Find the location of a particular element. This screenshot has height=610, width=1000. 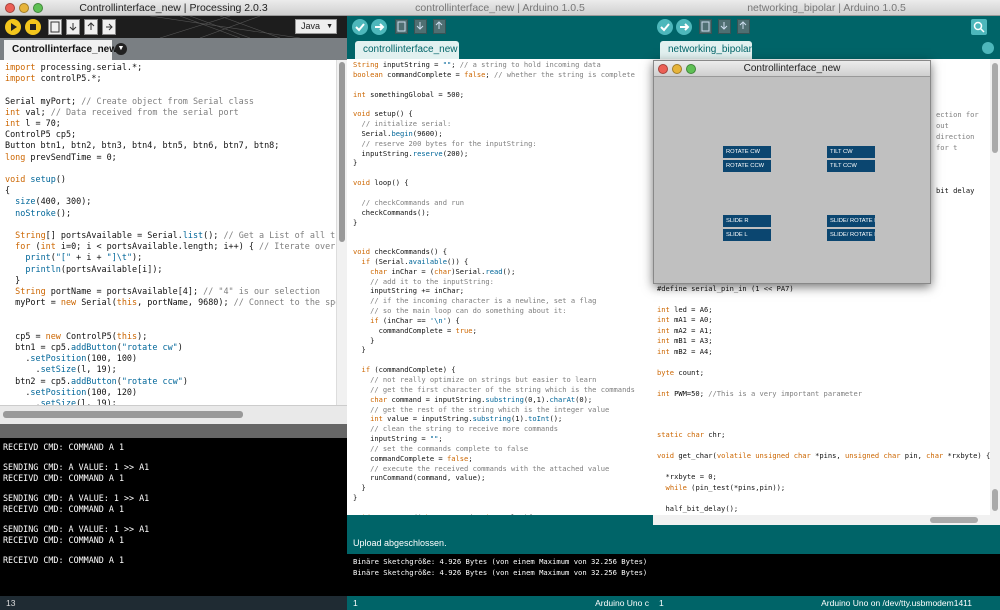

code-line: print("[" + i + "]\t"); is located at coordinates (84, 257).